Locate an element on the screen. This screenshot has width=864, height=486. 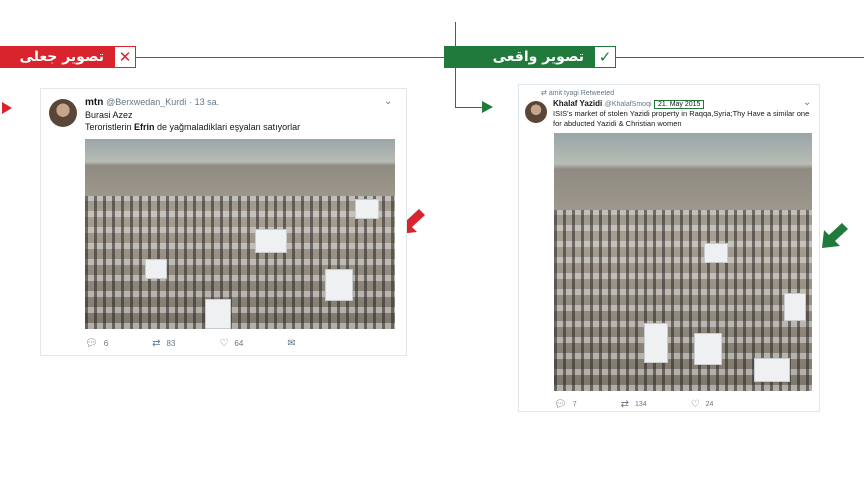
like-action: ♡ 24 is located at coordinates (713, 404).